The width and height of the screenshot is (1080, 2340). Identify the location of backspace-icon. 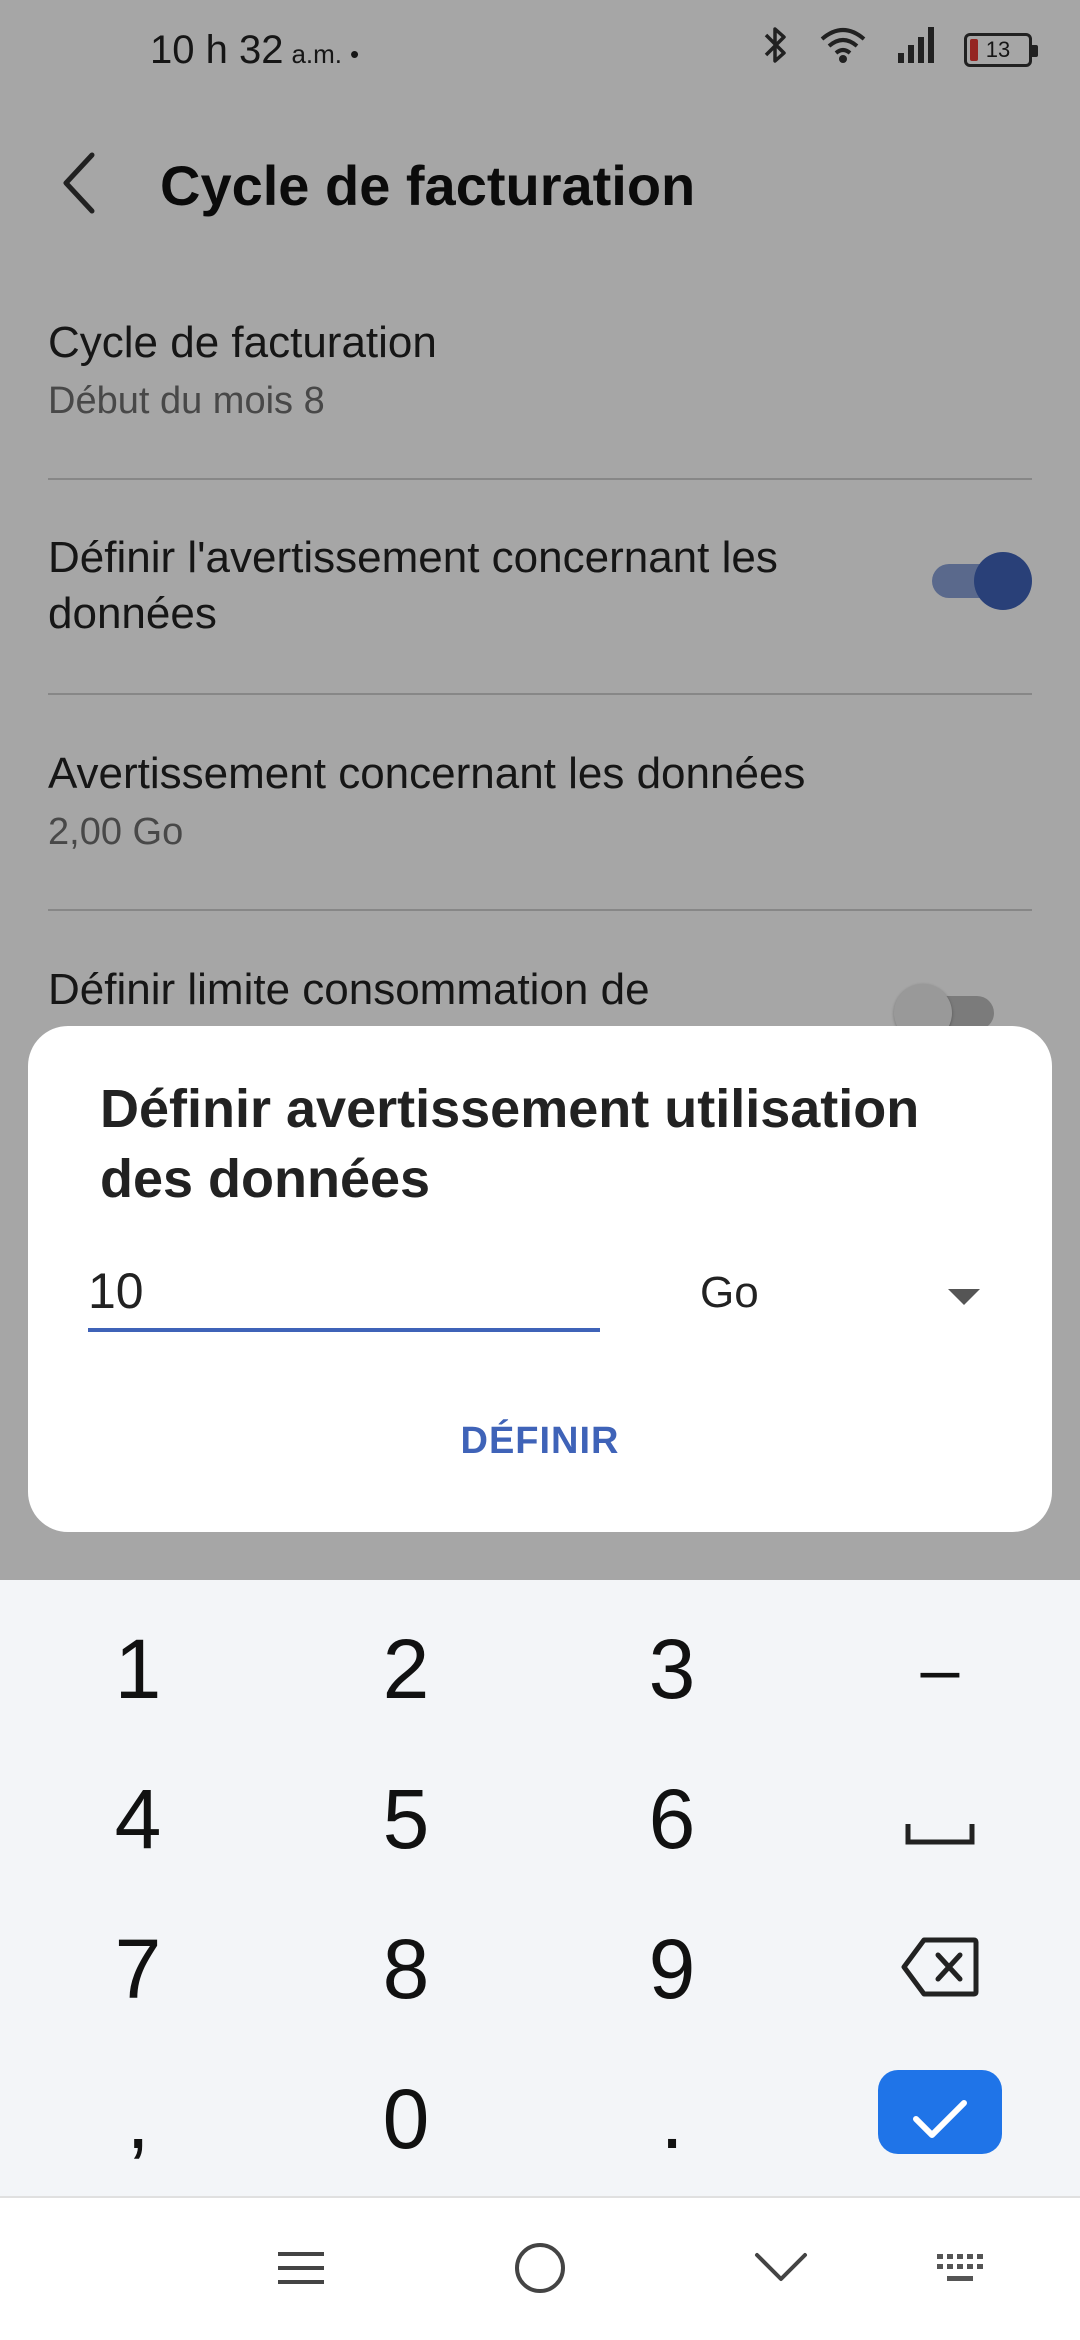
(940, 1969).